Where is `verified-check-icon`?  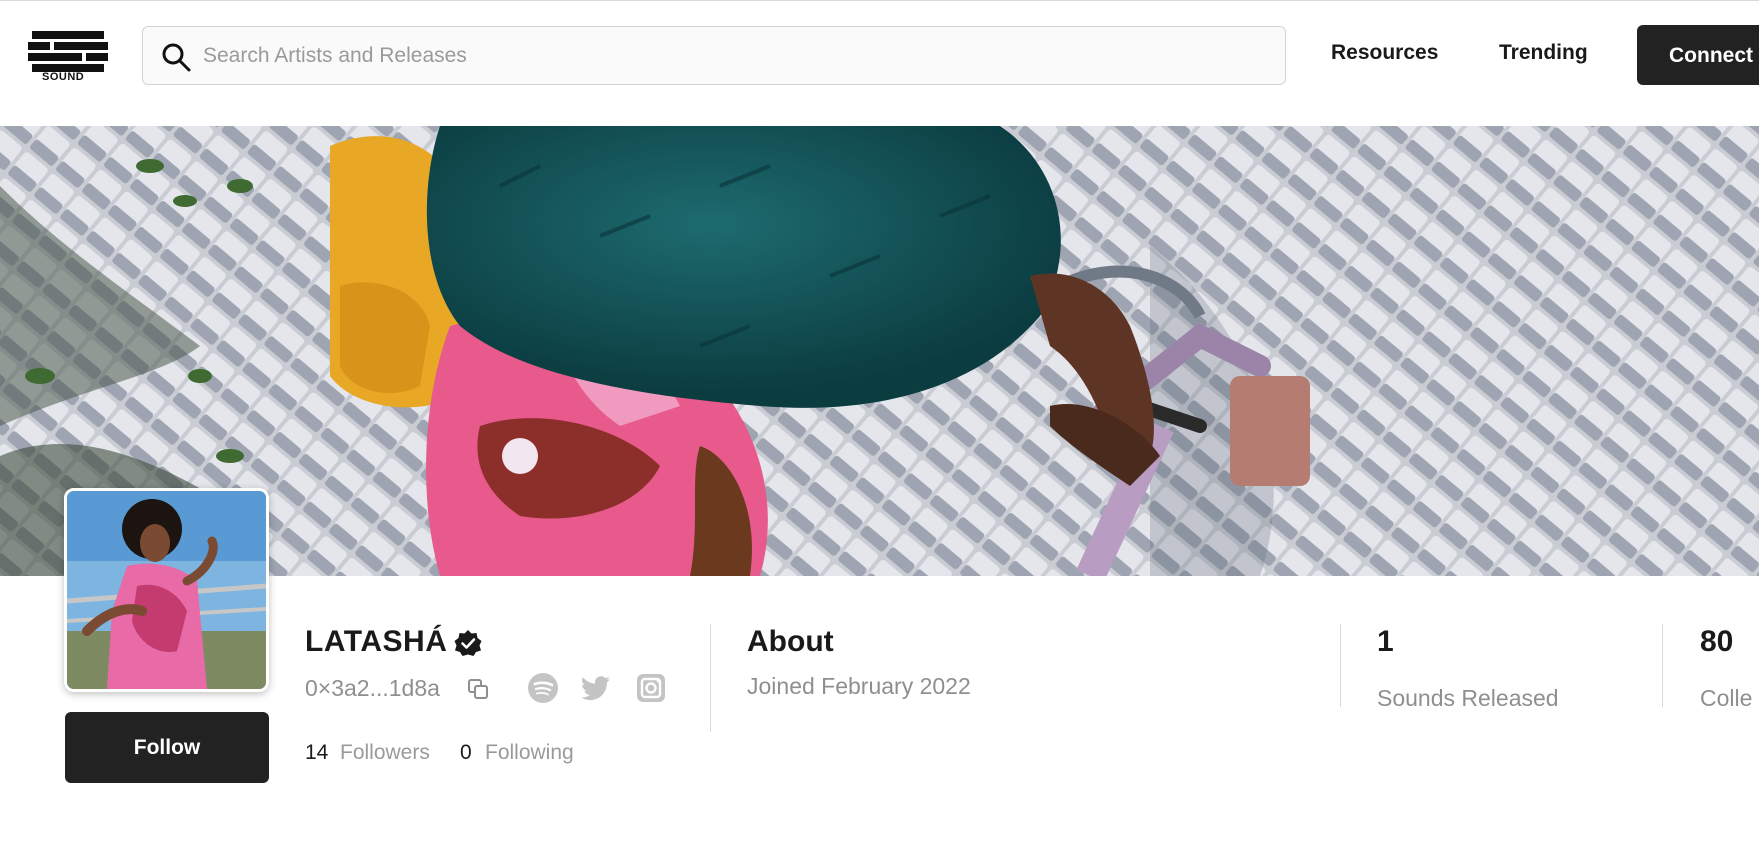
verified-check-icon is located at coordinates (468, 643).